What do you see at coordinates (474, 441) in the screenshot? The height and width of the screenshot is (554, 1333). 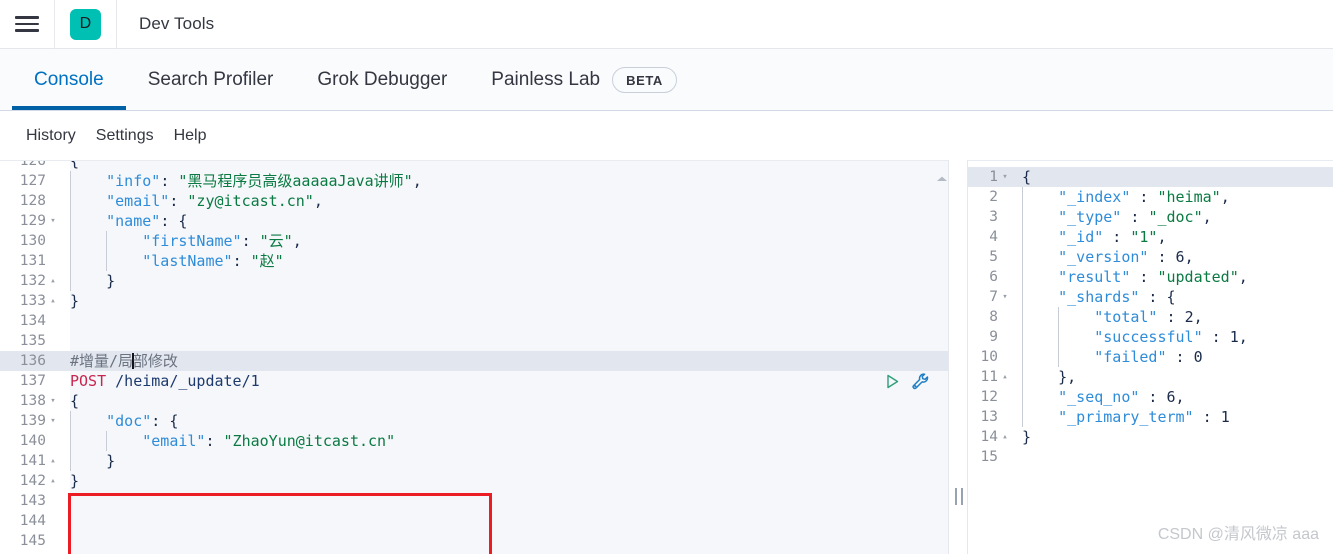 I see `code-line: 140 "email": "ZhaoYun@itcast.cn"` at bounding box center [474, 441].